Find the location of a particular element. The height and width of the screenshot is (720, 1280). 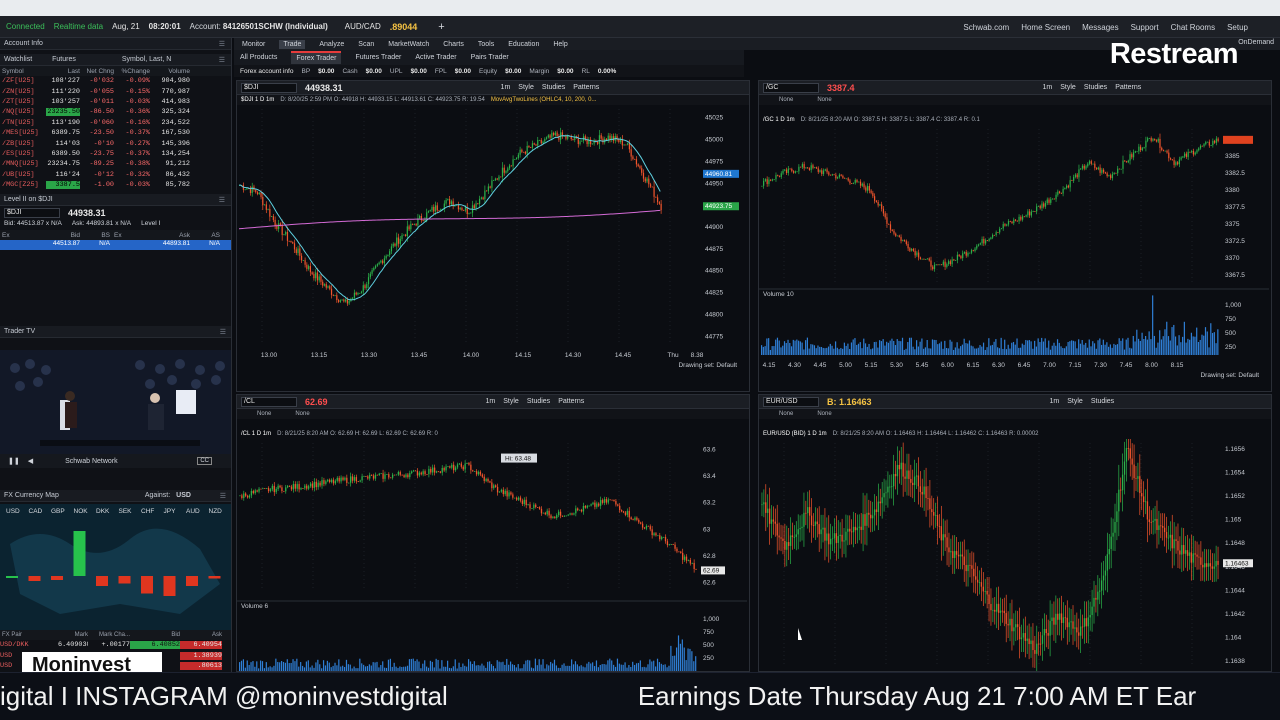

channel-label: Schwab Network is located at coordinates (91, 461).